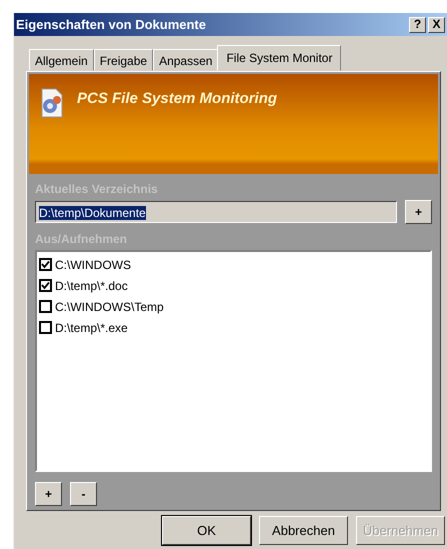 The image size is (447, 549). Describe the element at coordinates (91, 327) in the screenshot. I see `path-item: D:\temp\*.exe` at that location.